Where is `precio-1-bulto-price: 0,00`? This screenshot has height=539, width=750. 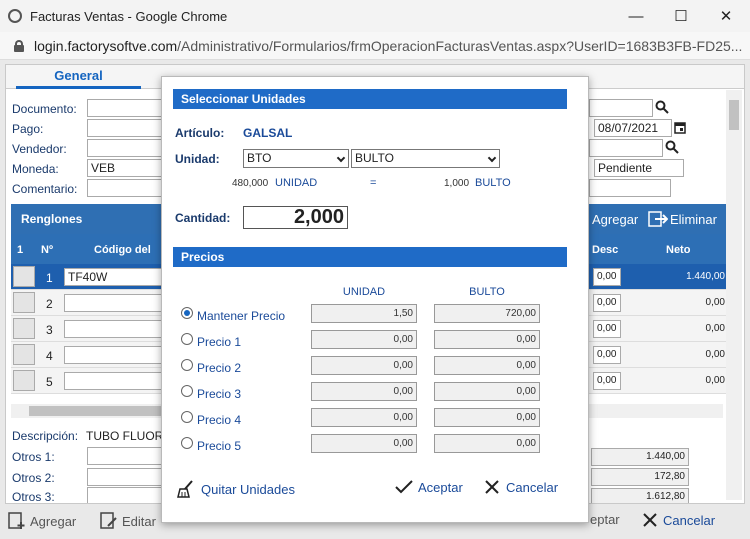 precio-1-bulto-price: 0,00 is located at coordinates (487, 339).